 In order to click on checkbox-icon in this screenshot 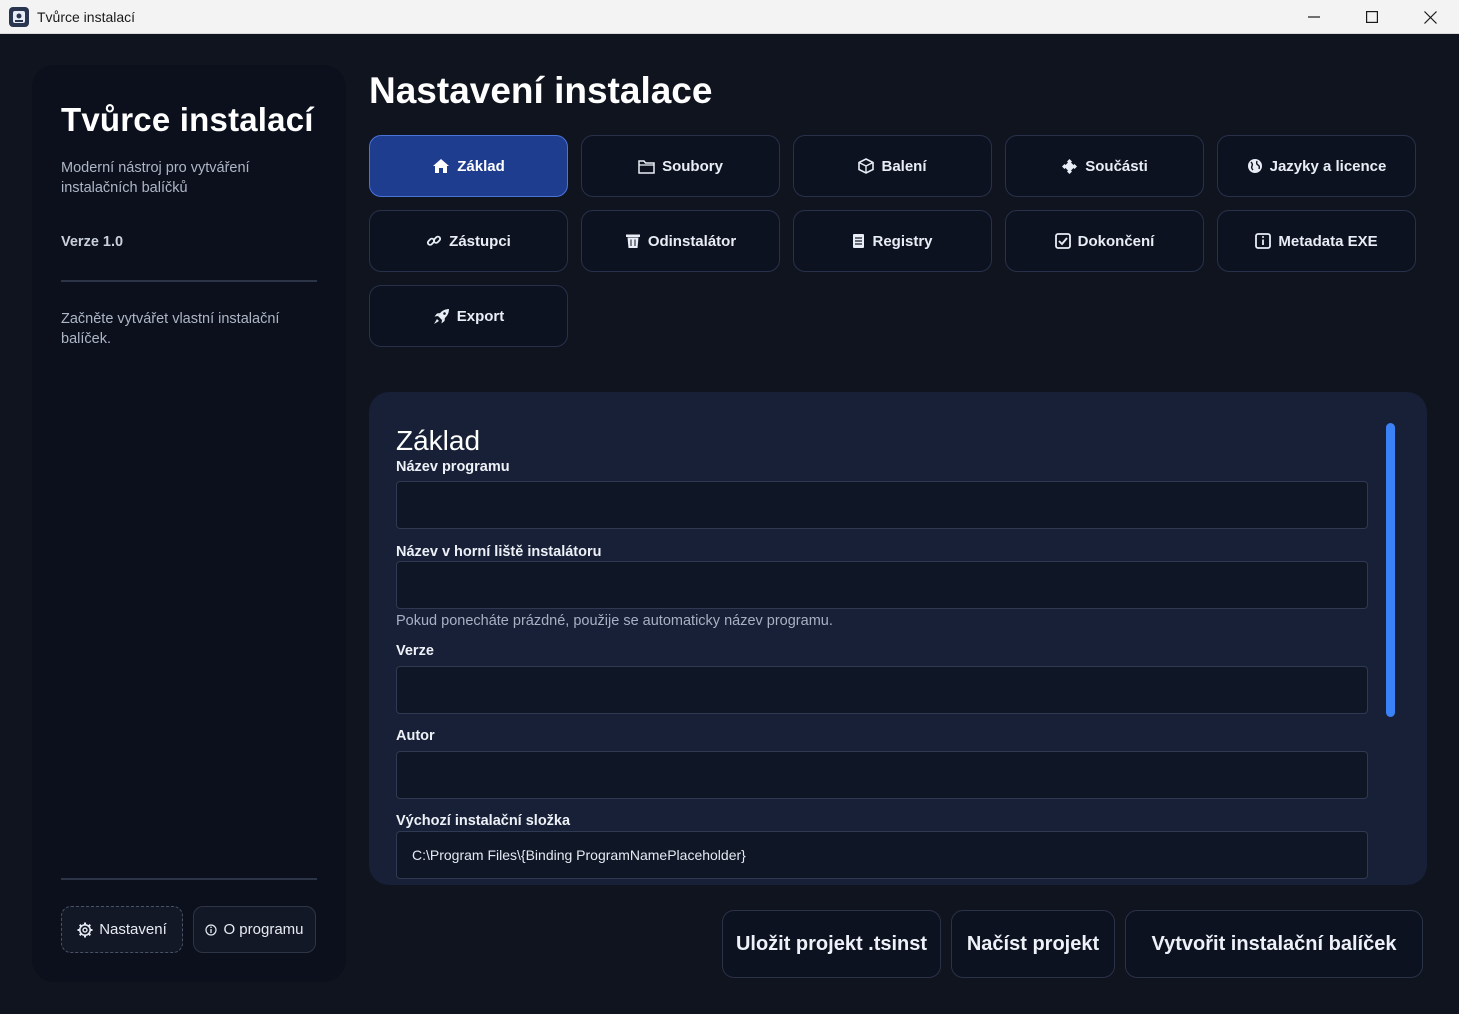, I will do `click(1062, 241)`.